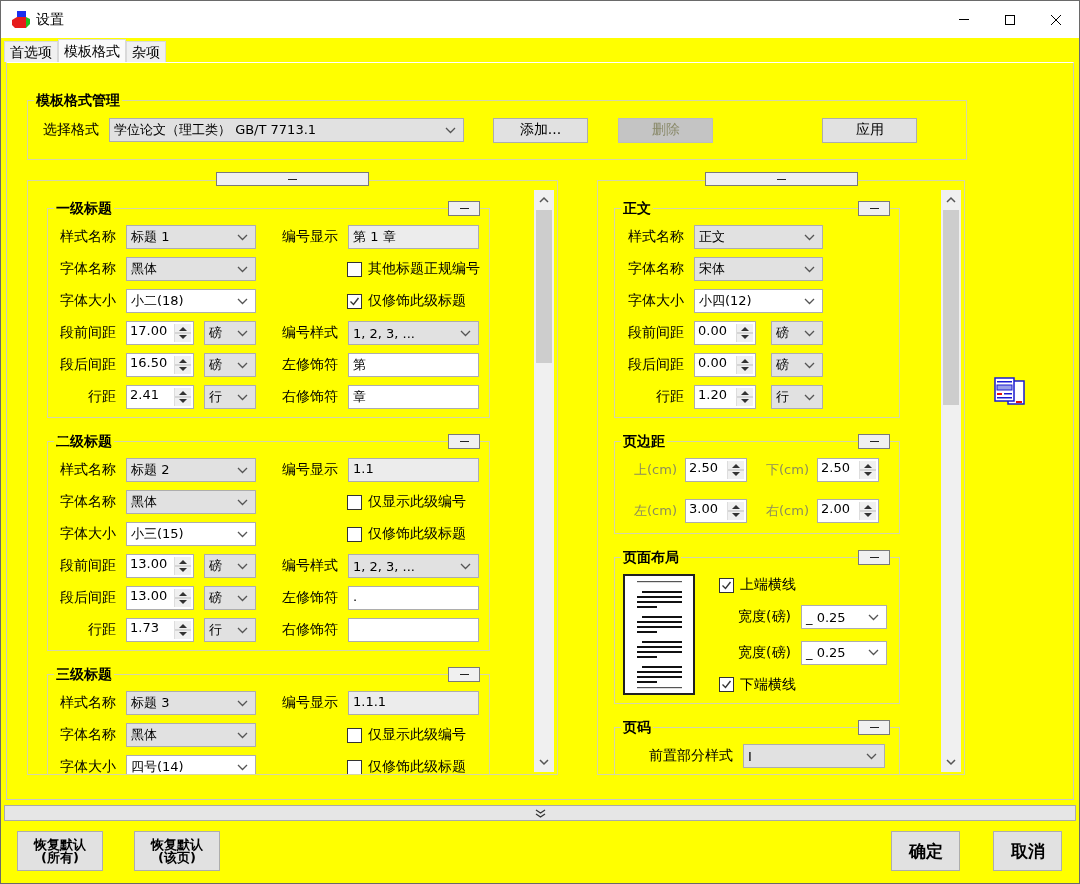  What do you see at coordinates (757, 585) in the screenshot?
I see `checkbox: 上端横线` at bounding box center [757, 585].